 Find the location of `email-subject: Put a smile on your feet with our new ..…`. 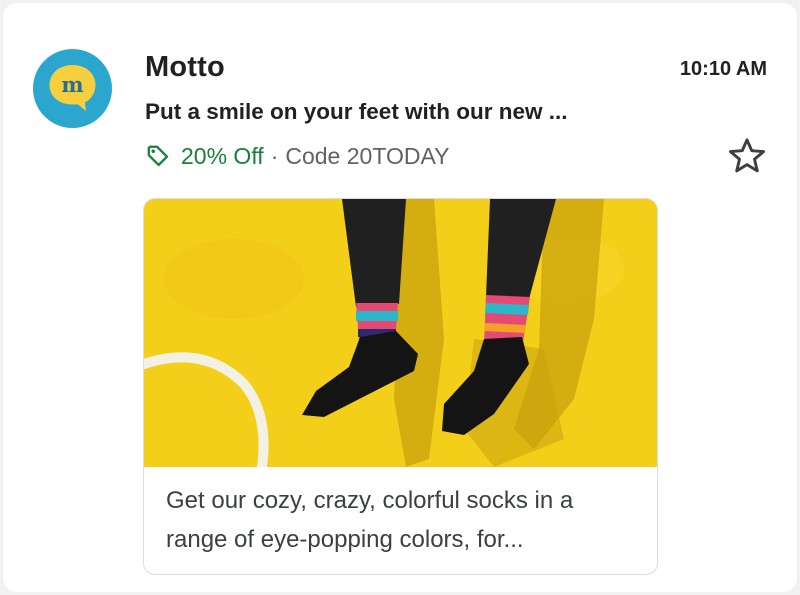

email-subject: Put a smile on your feet with our new ..… is located at coordinates (356, 111).